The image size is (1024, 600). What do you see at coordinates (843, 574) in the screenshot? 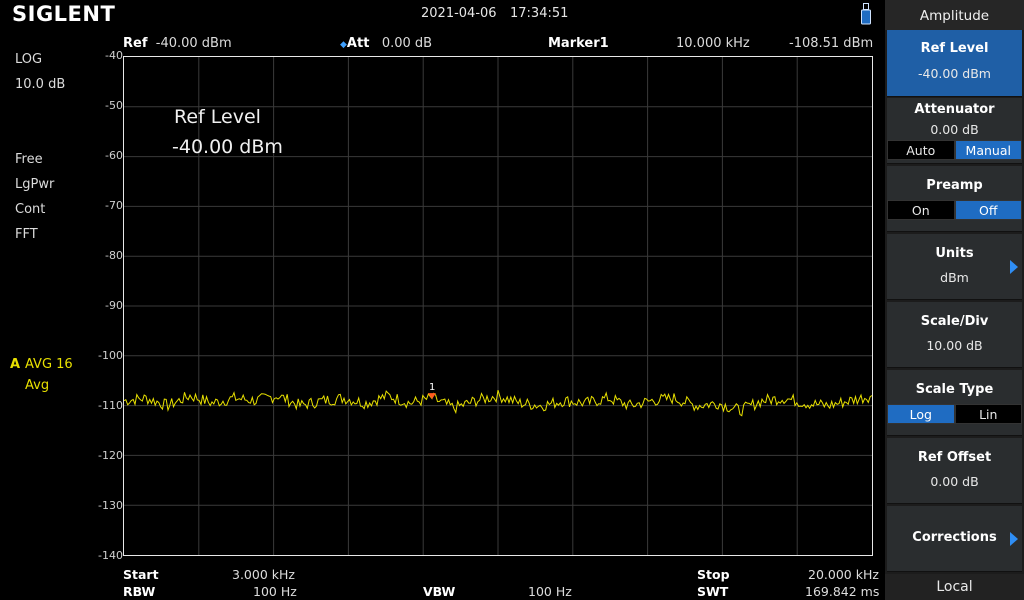
I see `stop-value: 20.000 kHz` at bounding box center [843, 574].